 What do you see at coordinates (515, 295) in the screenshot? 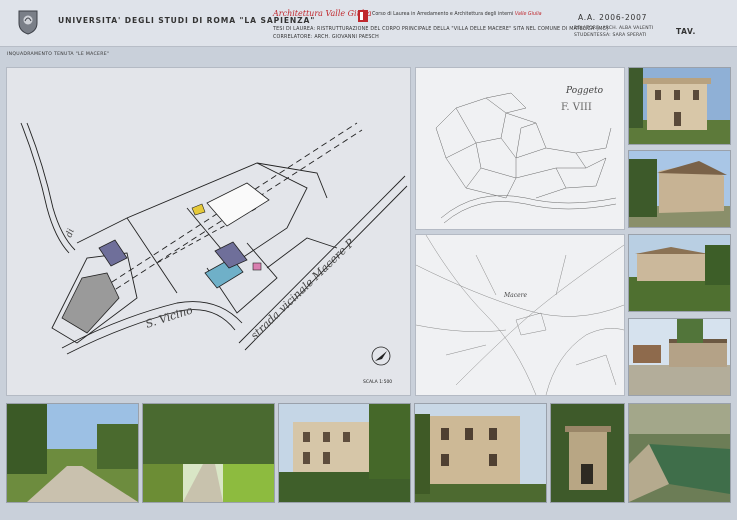
I see `historic-place-label: Macere` at bounding box center [515, 295].